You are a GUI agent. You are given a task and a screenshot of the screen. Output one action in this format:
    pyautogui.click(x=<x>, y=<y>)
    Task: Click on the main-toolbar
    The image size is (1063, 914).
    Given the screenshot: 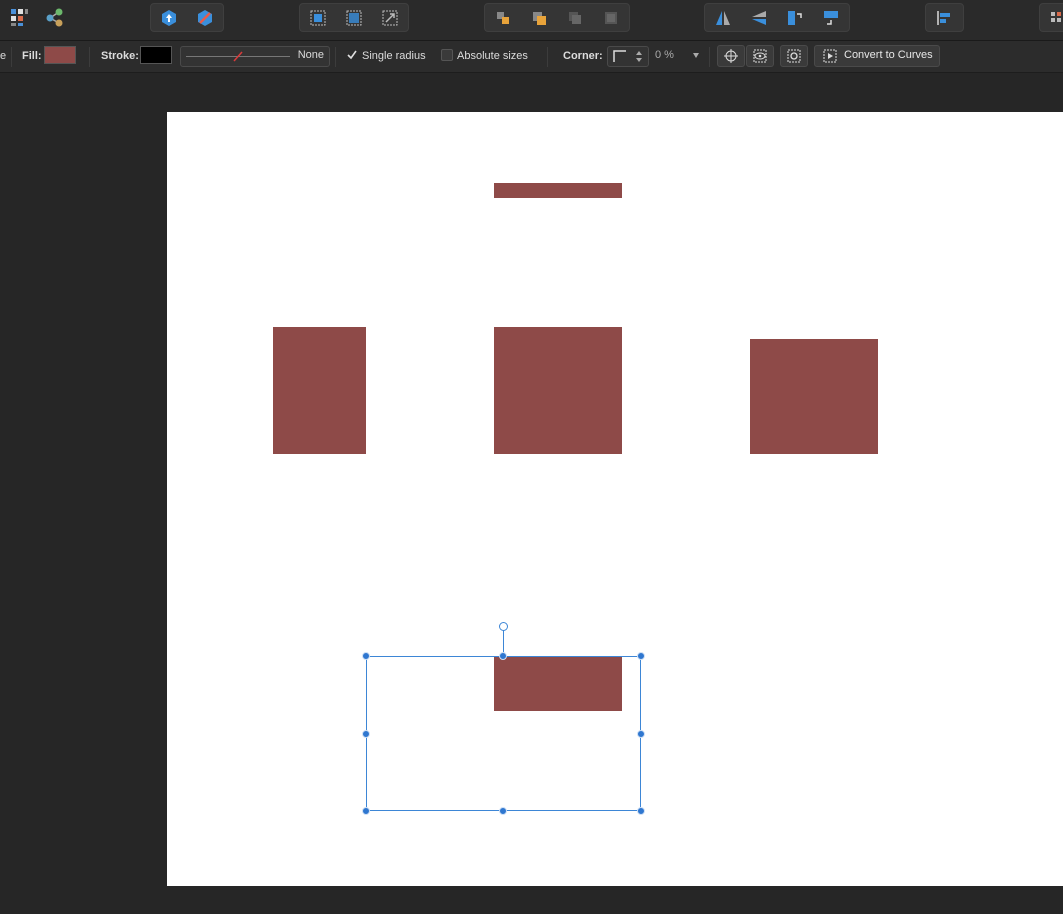 What is the action you would take?
    pyautogui.click(x=531, y=20)
    